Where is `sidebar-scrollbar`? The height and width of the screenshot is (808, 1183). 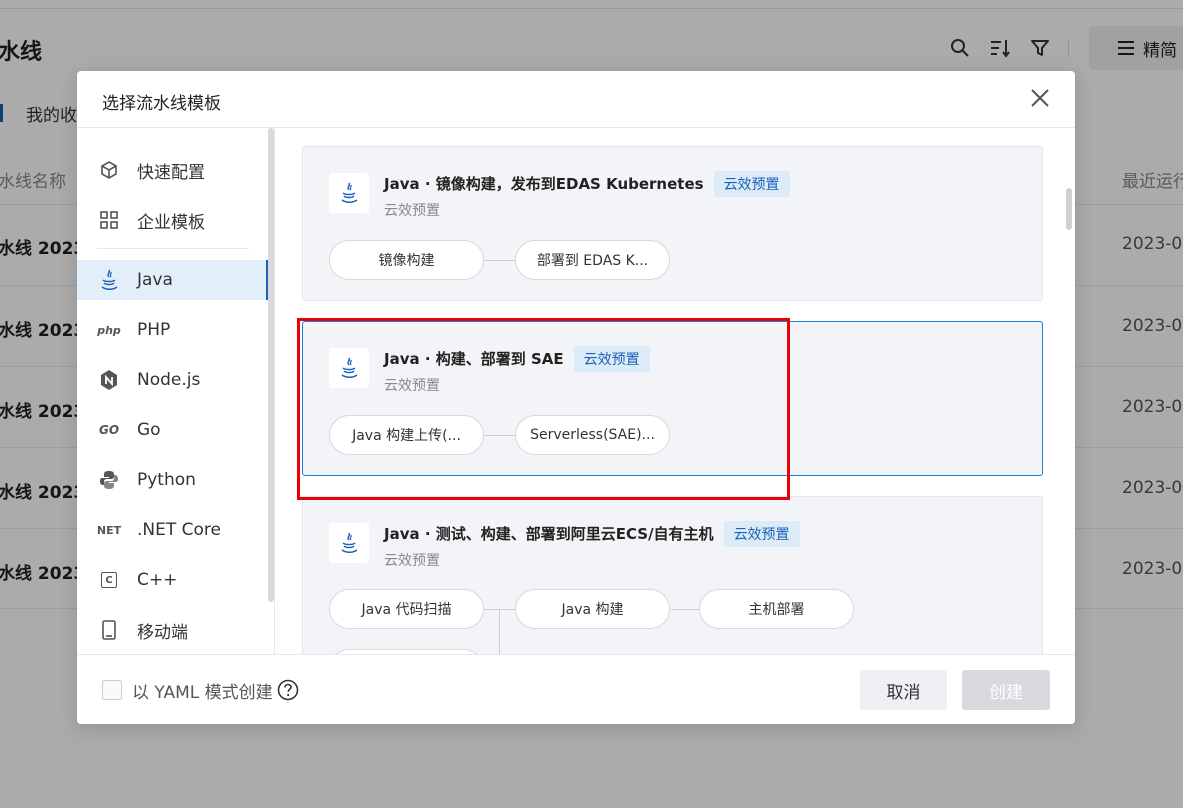 sidebar-scrollbar is located at coordinates (271, 365).